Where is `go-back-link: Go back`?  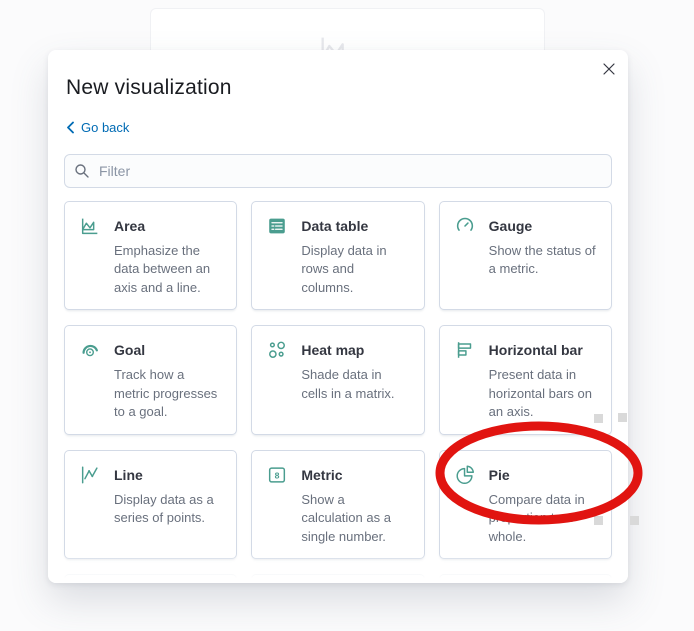
go-back-link: Go back is located at coordinates (97, 127).